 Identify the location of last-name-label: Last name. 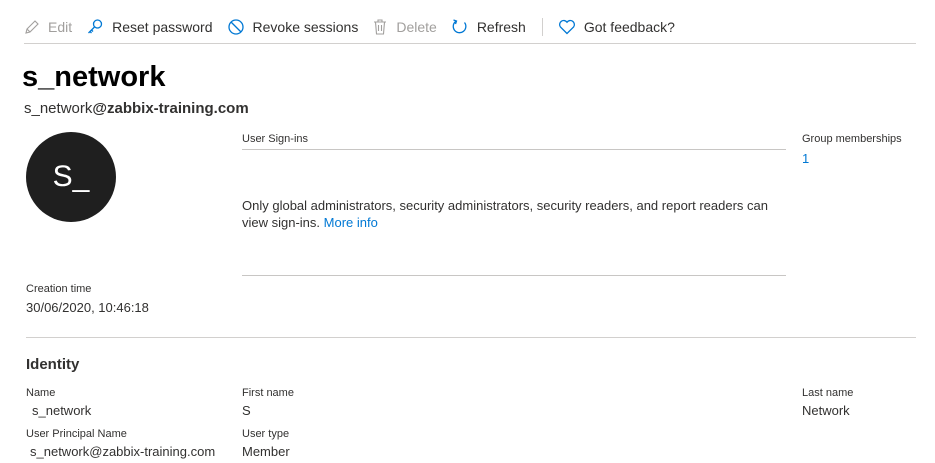
(828, 393).